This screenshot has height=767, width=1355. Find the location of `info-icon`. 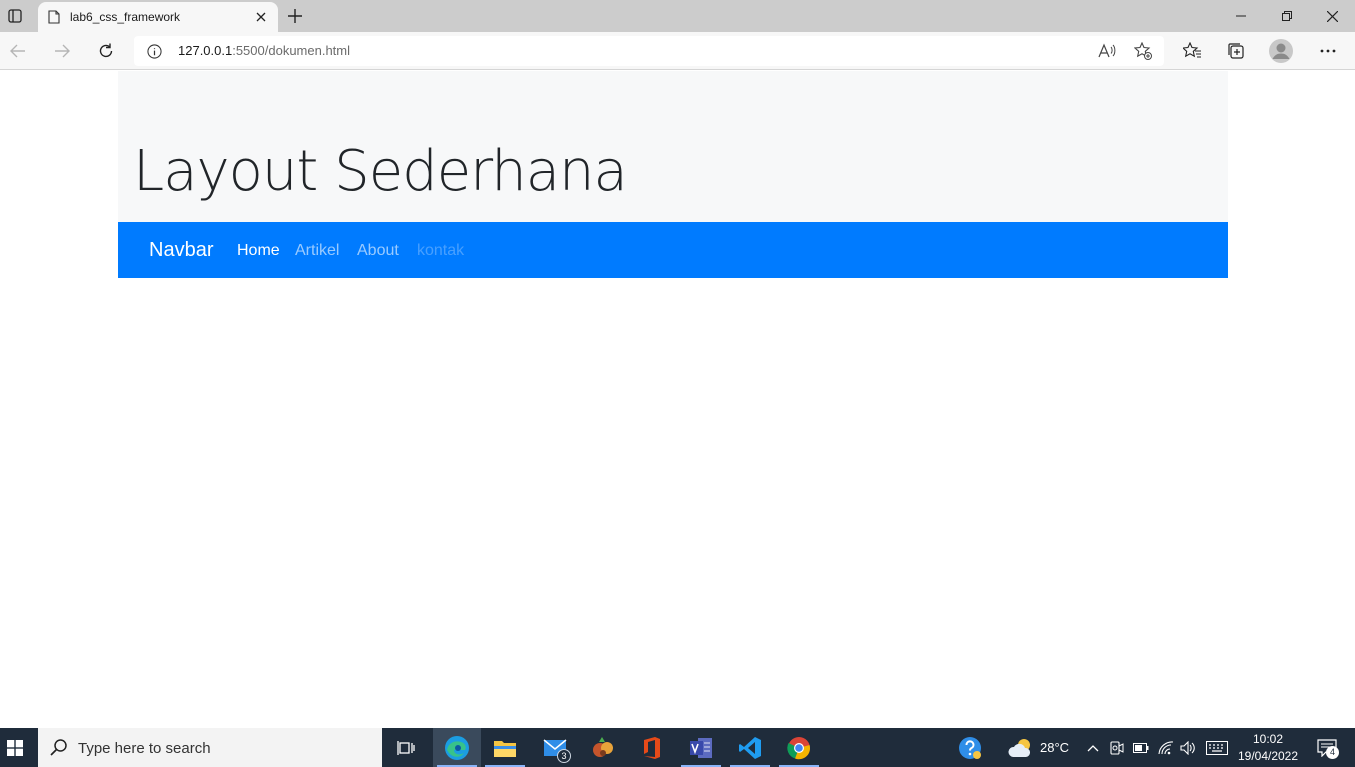

info-icon is located at coordinates (154, 51).